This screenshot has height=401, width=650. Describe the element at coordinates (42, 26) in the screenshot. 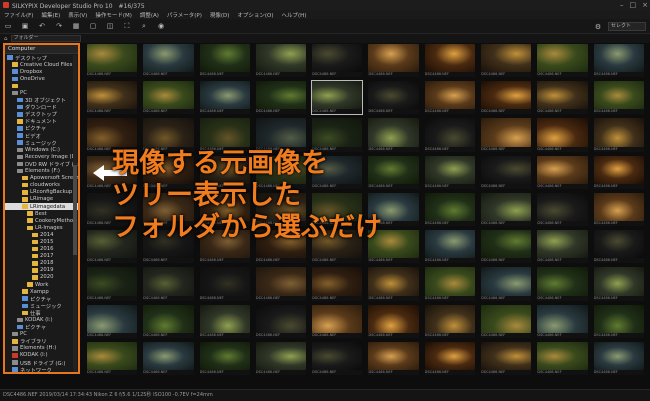

I see `undo-icon: ↶` at that location.